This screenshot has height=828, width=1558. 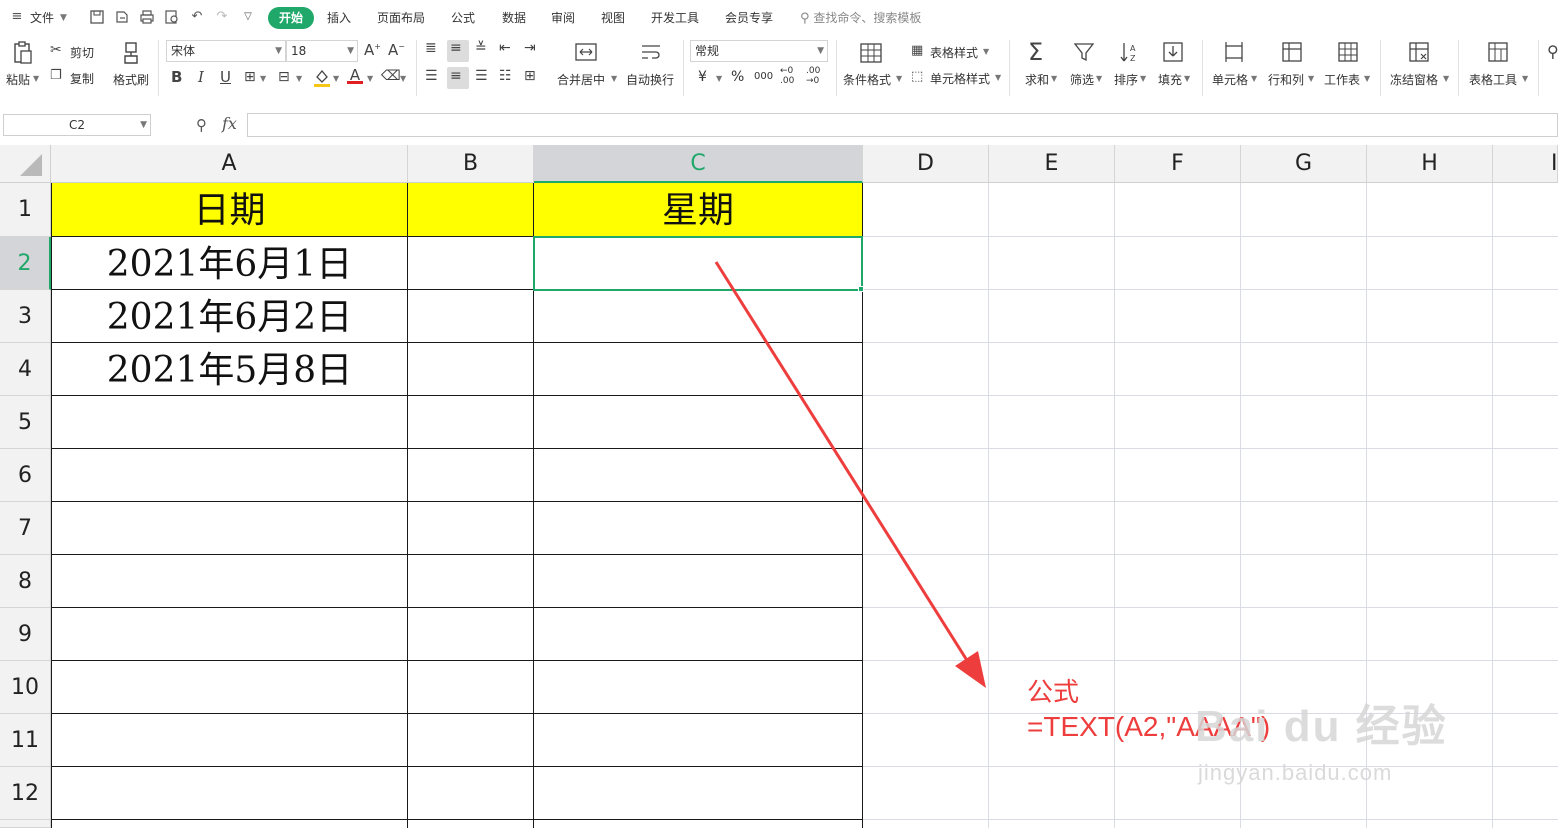 What do you see at coordinates (1053, 692) in the screenshot?
I see `annotation-title: 公式` at bounding box center [1053, 692].